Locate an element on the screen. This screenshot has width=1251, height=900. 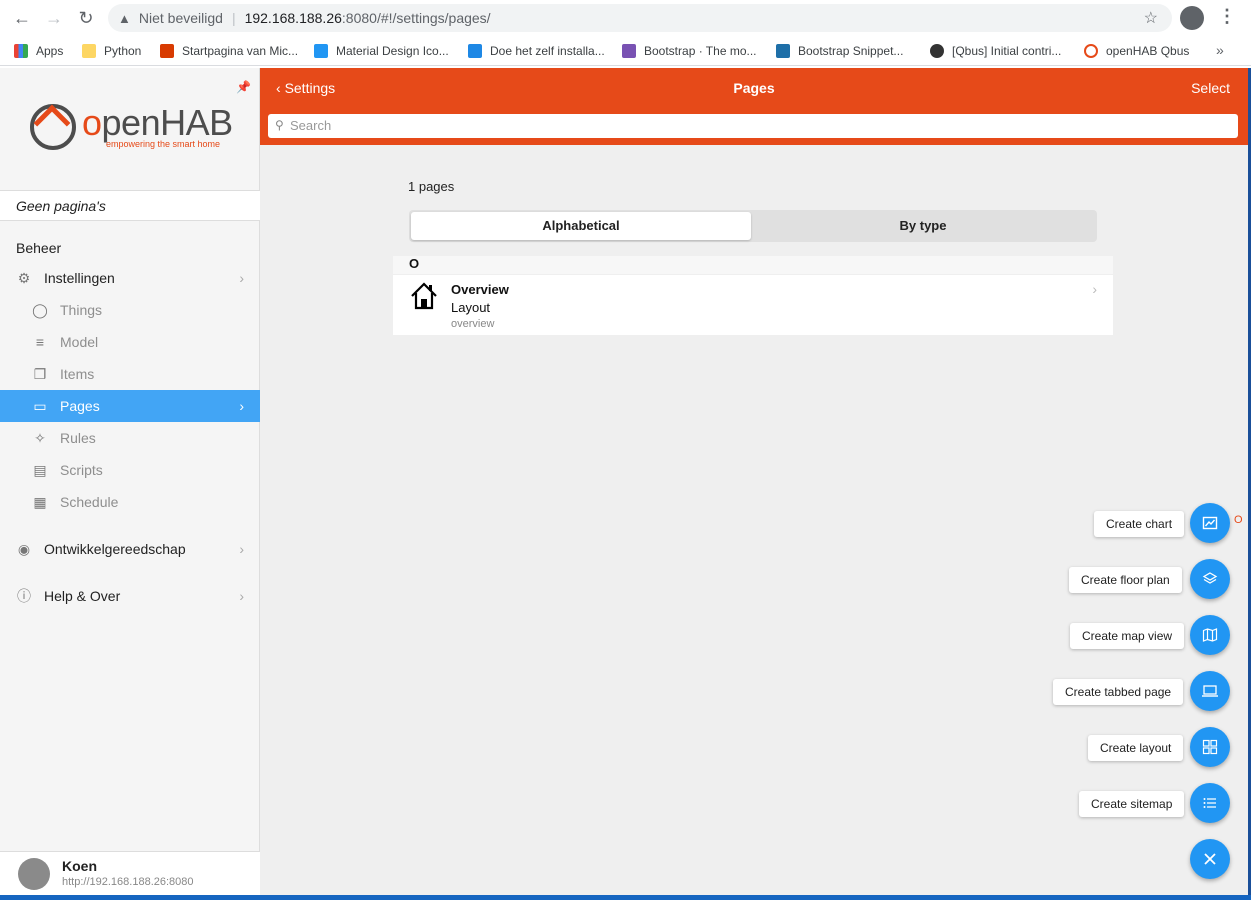
browser-menu-icon: ⋮ is located at coordinates (1227, 16).